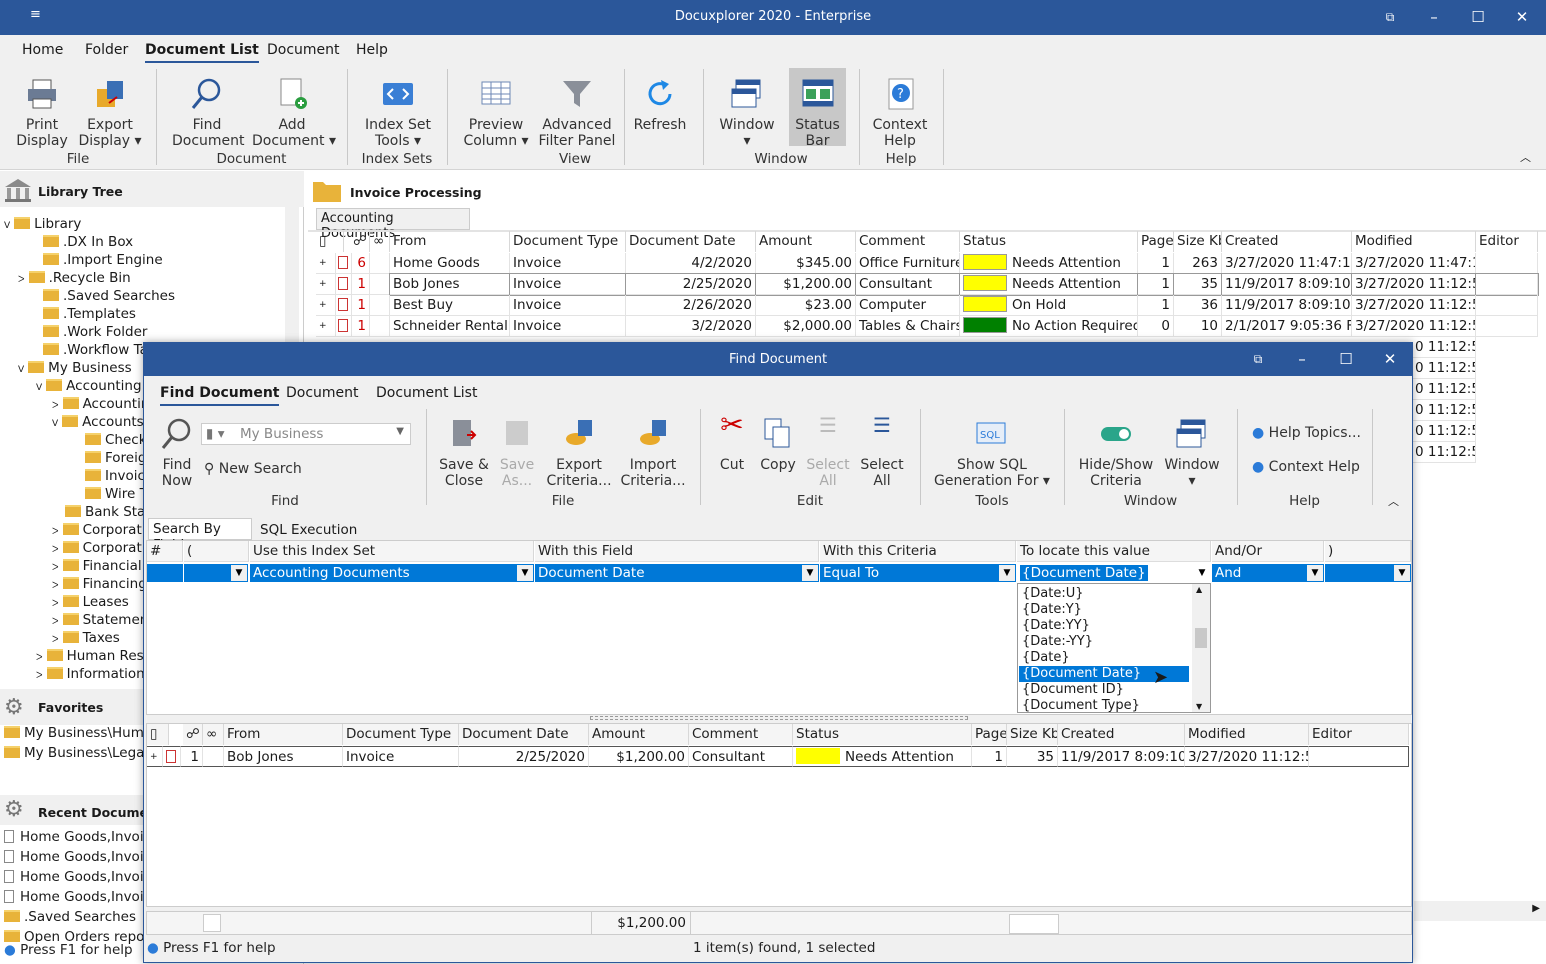 The width and height of the screenshot is (1546, 964). Describe the element at coordinates (1478, 17) in the screenshot. I see `maximize-button: ☐` at that location.